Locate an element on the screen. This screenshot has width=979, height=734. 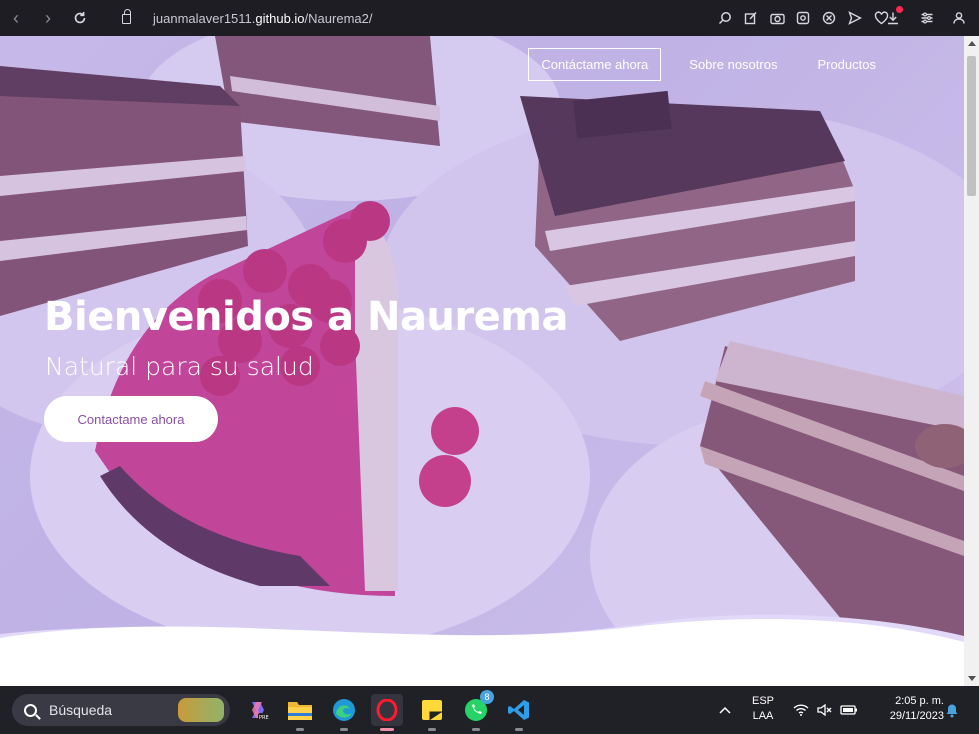
edit-icon is located at coordinates (751, 18).